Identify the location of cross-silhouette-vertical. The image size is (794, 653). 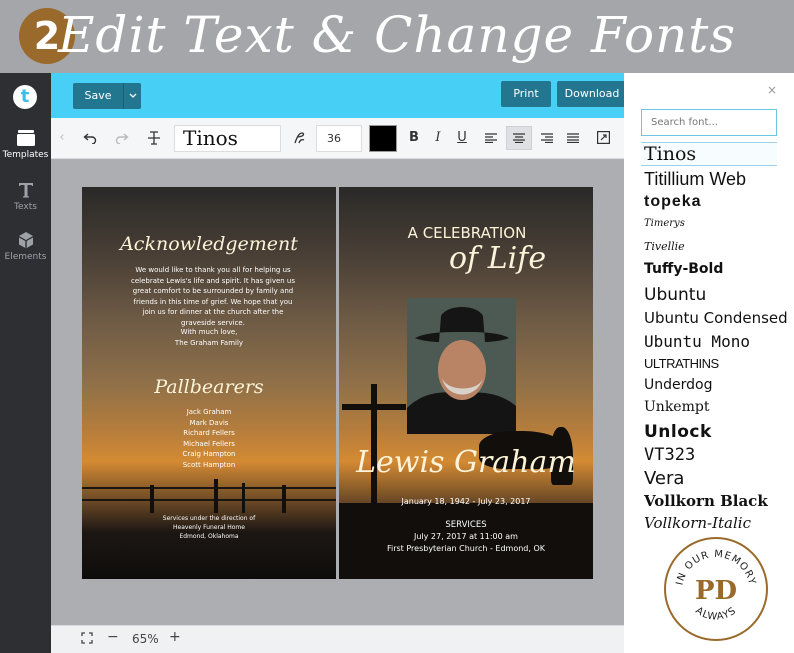
(374, 444).